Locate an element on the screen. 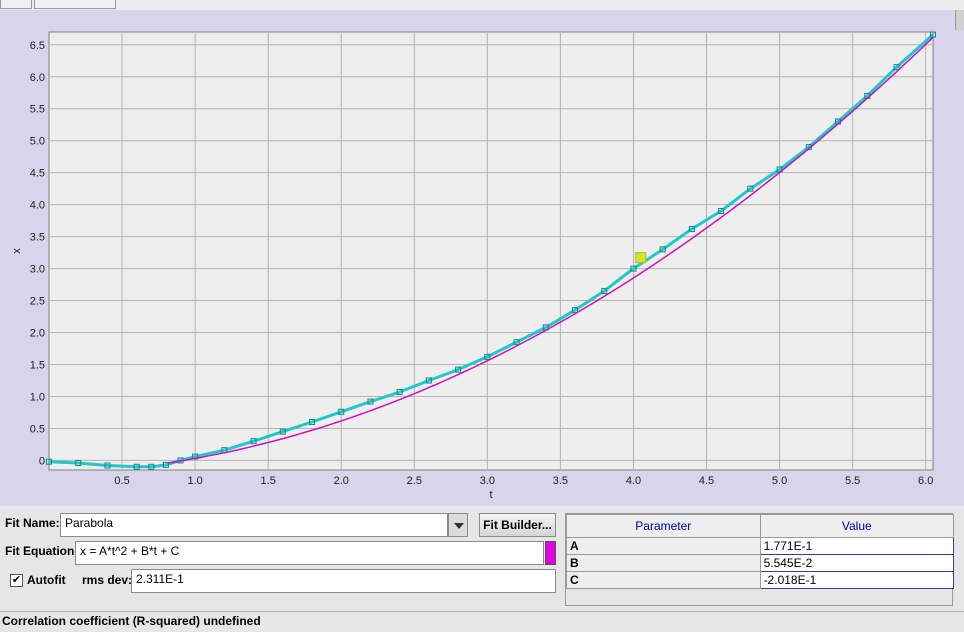  x-tick-label: 3.5 is located at coordinates (560, 481).